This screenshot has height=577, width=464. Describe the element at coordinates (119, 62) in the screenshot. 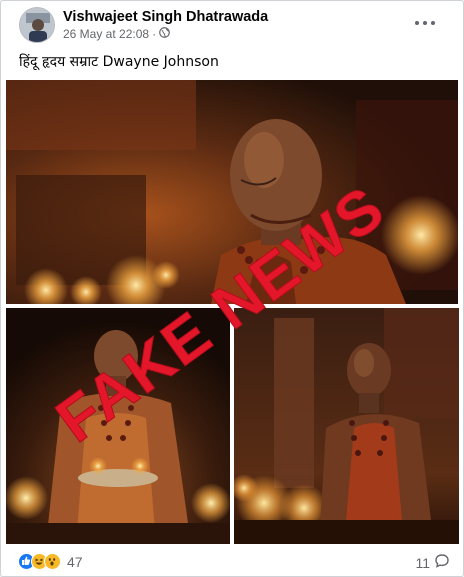

I see `post-caption: हिंदू हृदय सम्राट Dwayne Johnson` at that location.